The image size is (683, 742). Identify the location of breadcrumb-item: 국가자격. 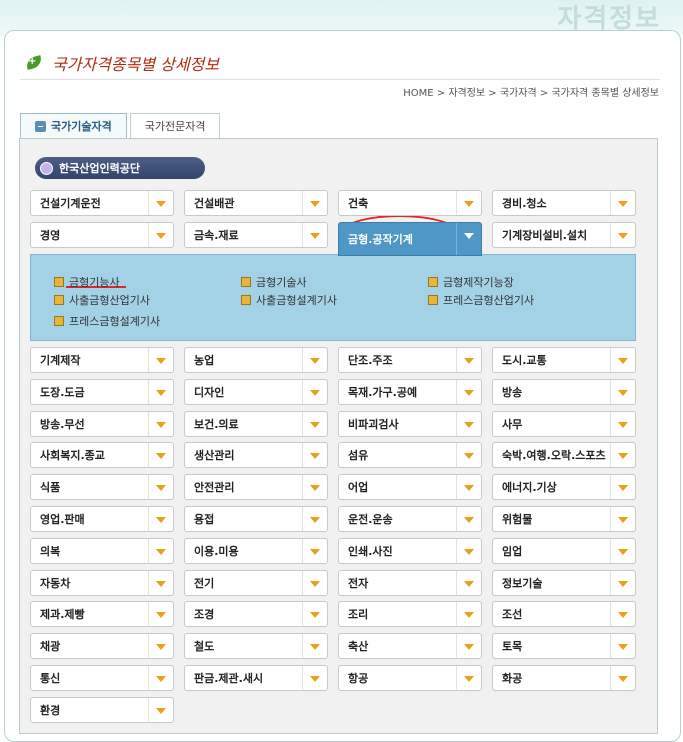
(518, 93).